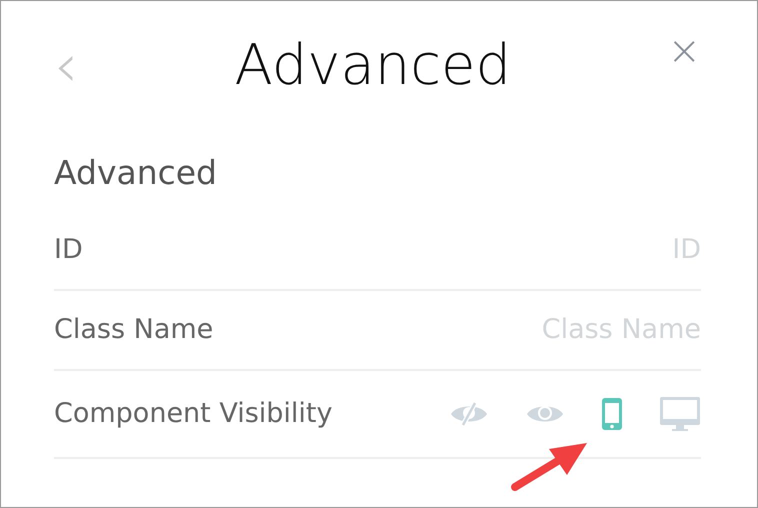  I want to click on panel-title: Advanced, so click(373, 66).